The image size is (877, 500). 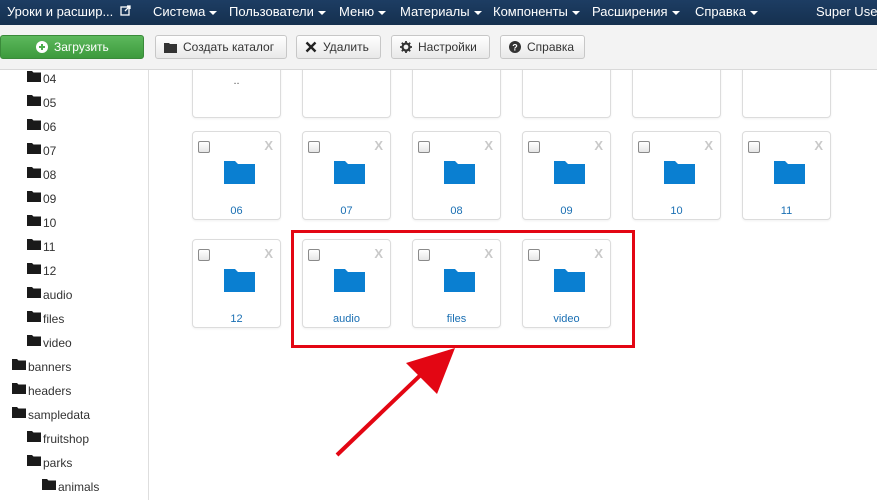 I want to click on menu-menus-label: Меню, so click(x=357, y=11).